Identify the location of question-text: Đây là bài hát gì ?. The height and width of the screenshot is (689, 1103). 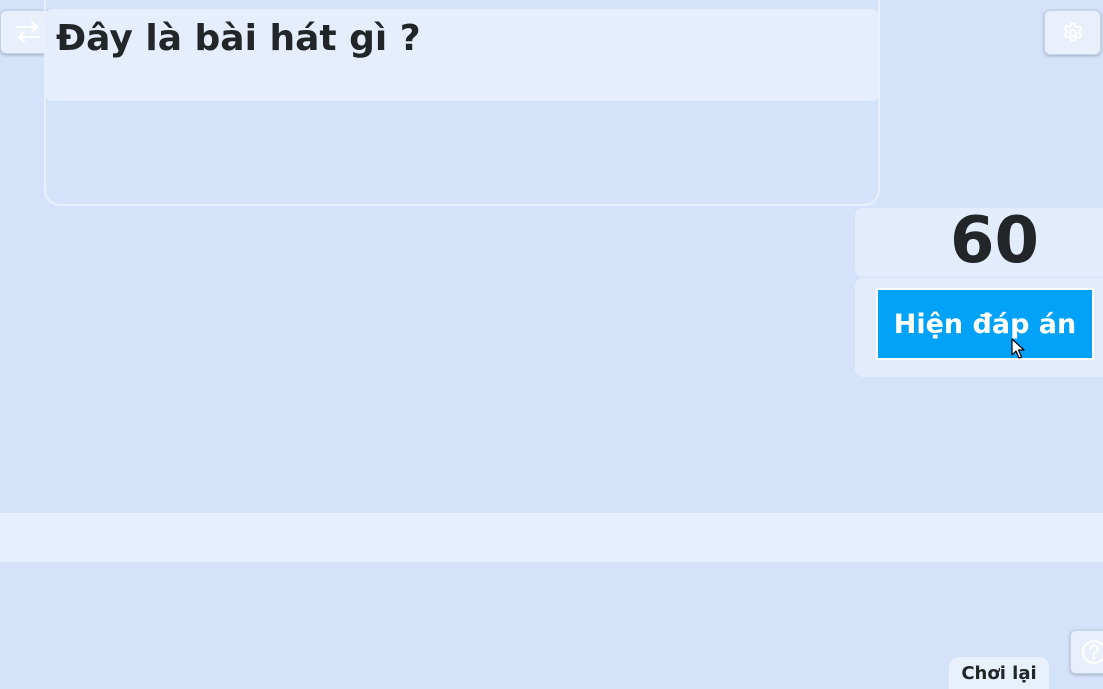
(238, 38).